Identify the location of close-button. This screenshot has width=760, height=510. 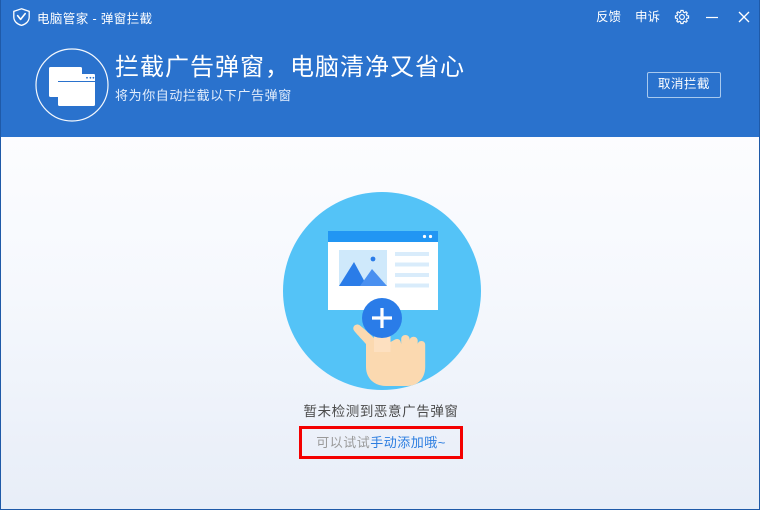
(743, 17).